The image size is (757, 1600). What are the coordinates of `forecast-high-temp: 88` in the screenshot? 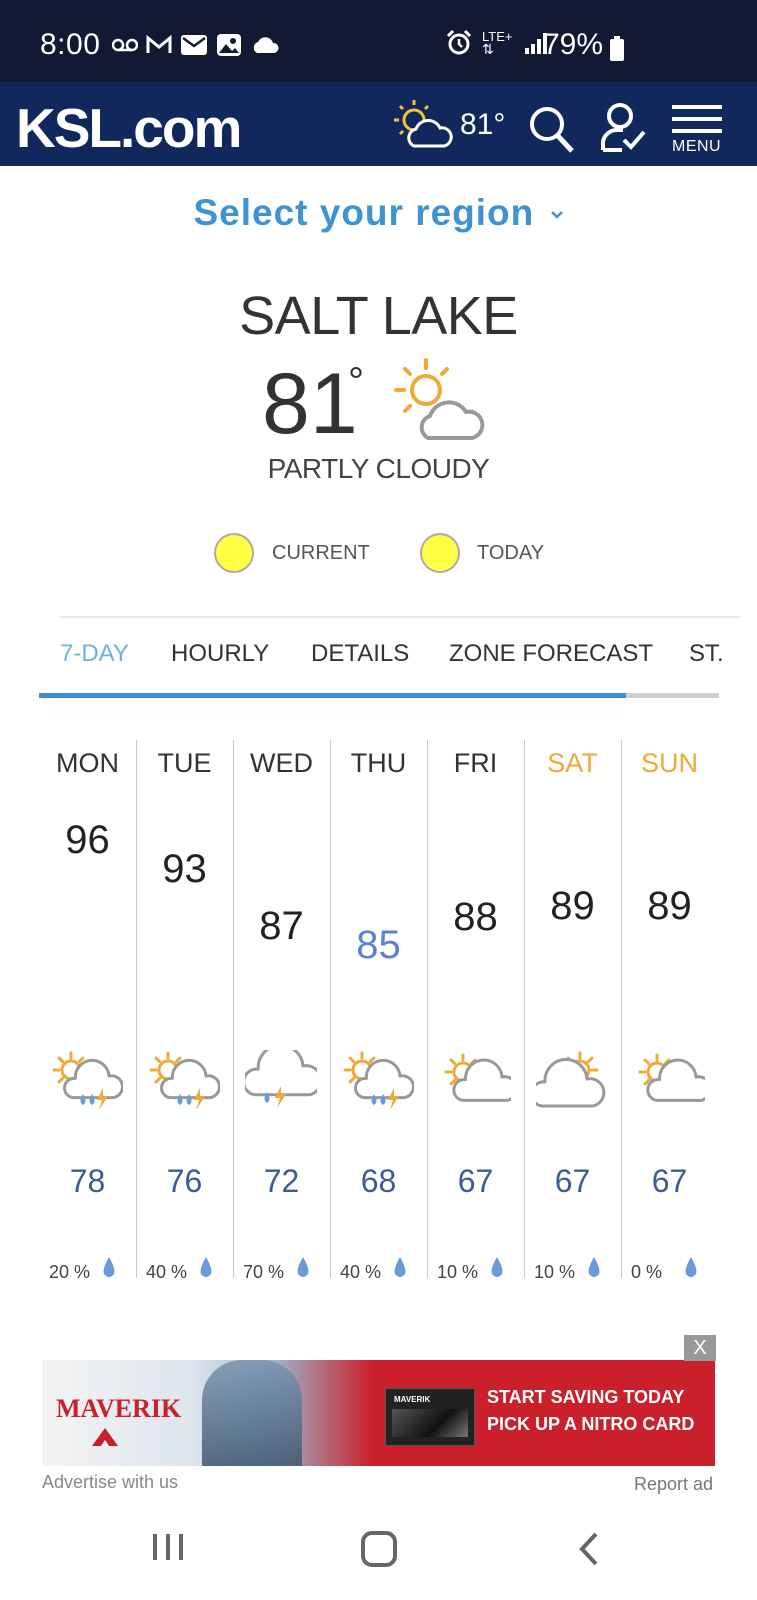 It's located at (475, 917).